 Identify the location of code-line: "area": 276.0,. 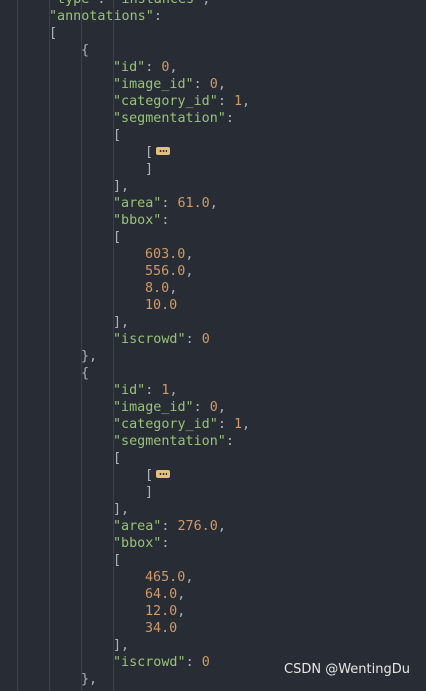
(169, 526).